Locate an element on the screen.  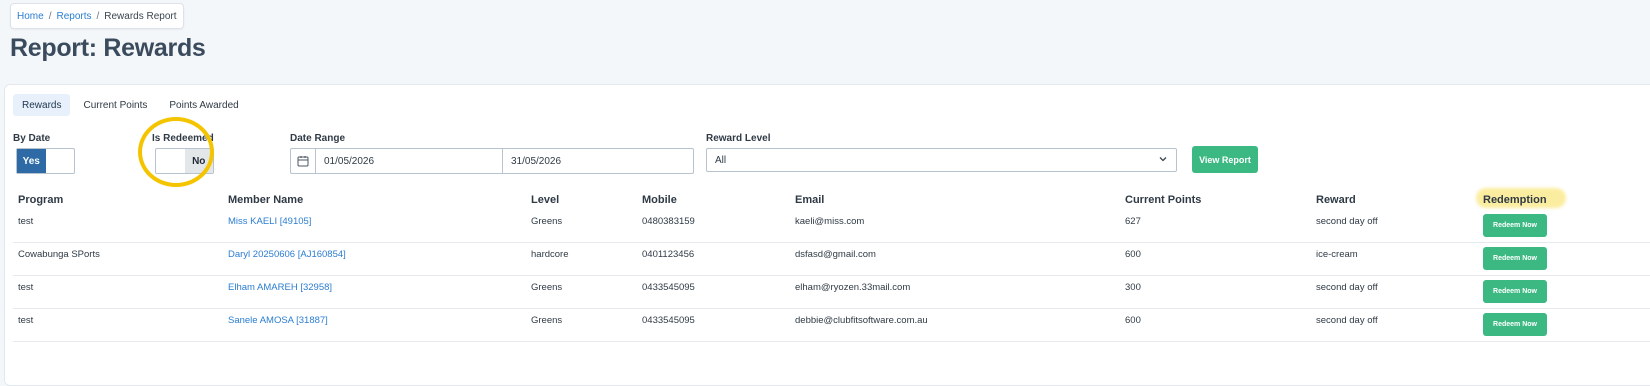
chevron-down-icon is located at coordinates (1163, 160).